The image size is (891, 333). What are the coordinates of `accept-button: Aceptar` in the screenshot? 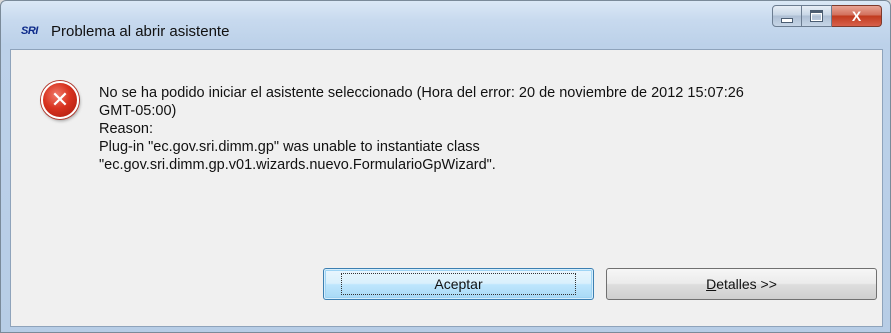 It's located at (458, 284).